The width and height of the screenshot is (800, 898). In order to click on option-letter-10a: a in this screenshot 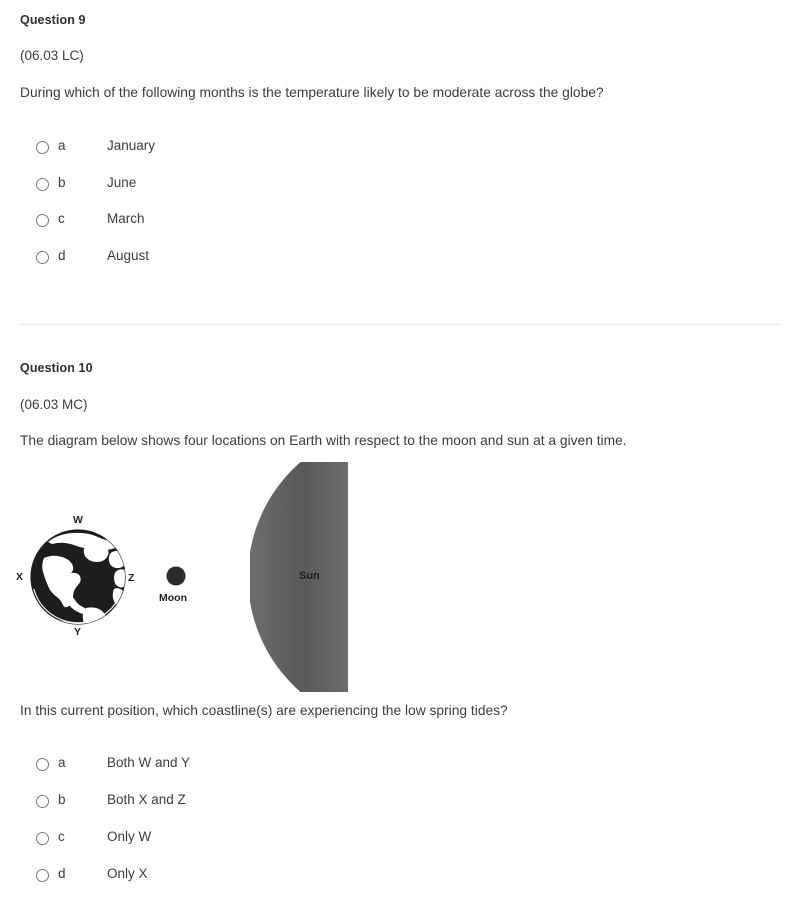, I will do `click(62, 762)`.